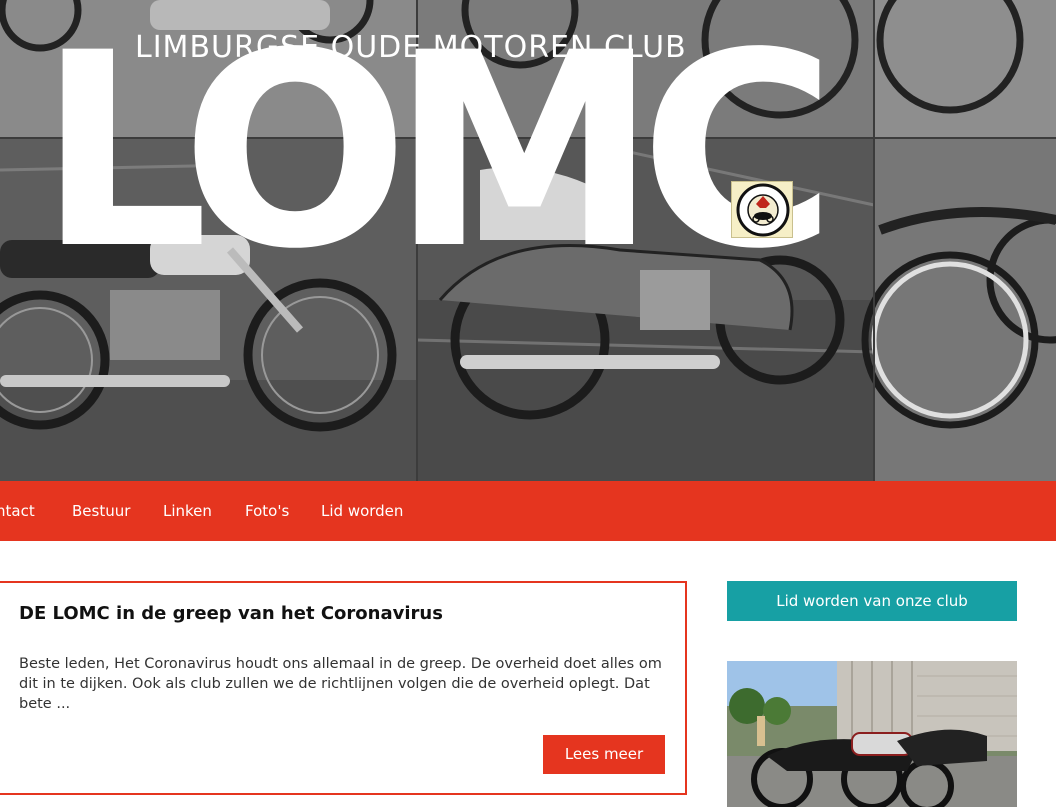 This screenshot has height=807, width=1056. I want to click on join-club-button: Lid worden van onze club, so click(872, 601).